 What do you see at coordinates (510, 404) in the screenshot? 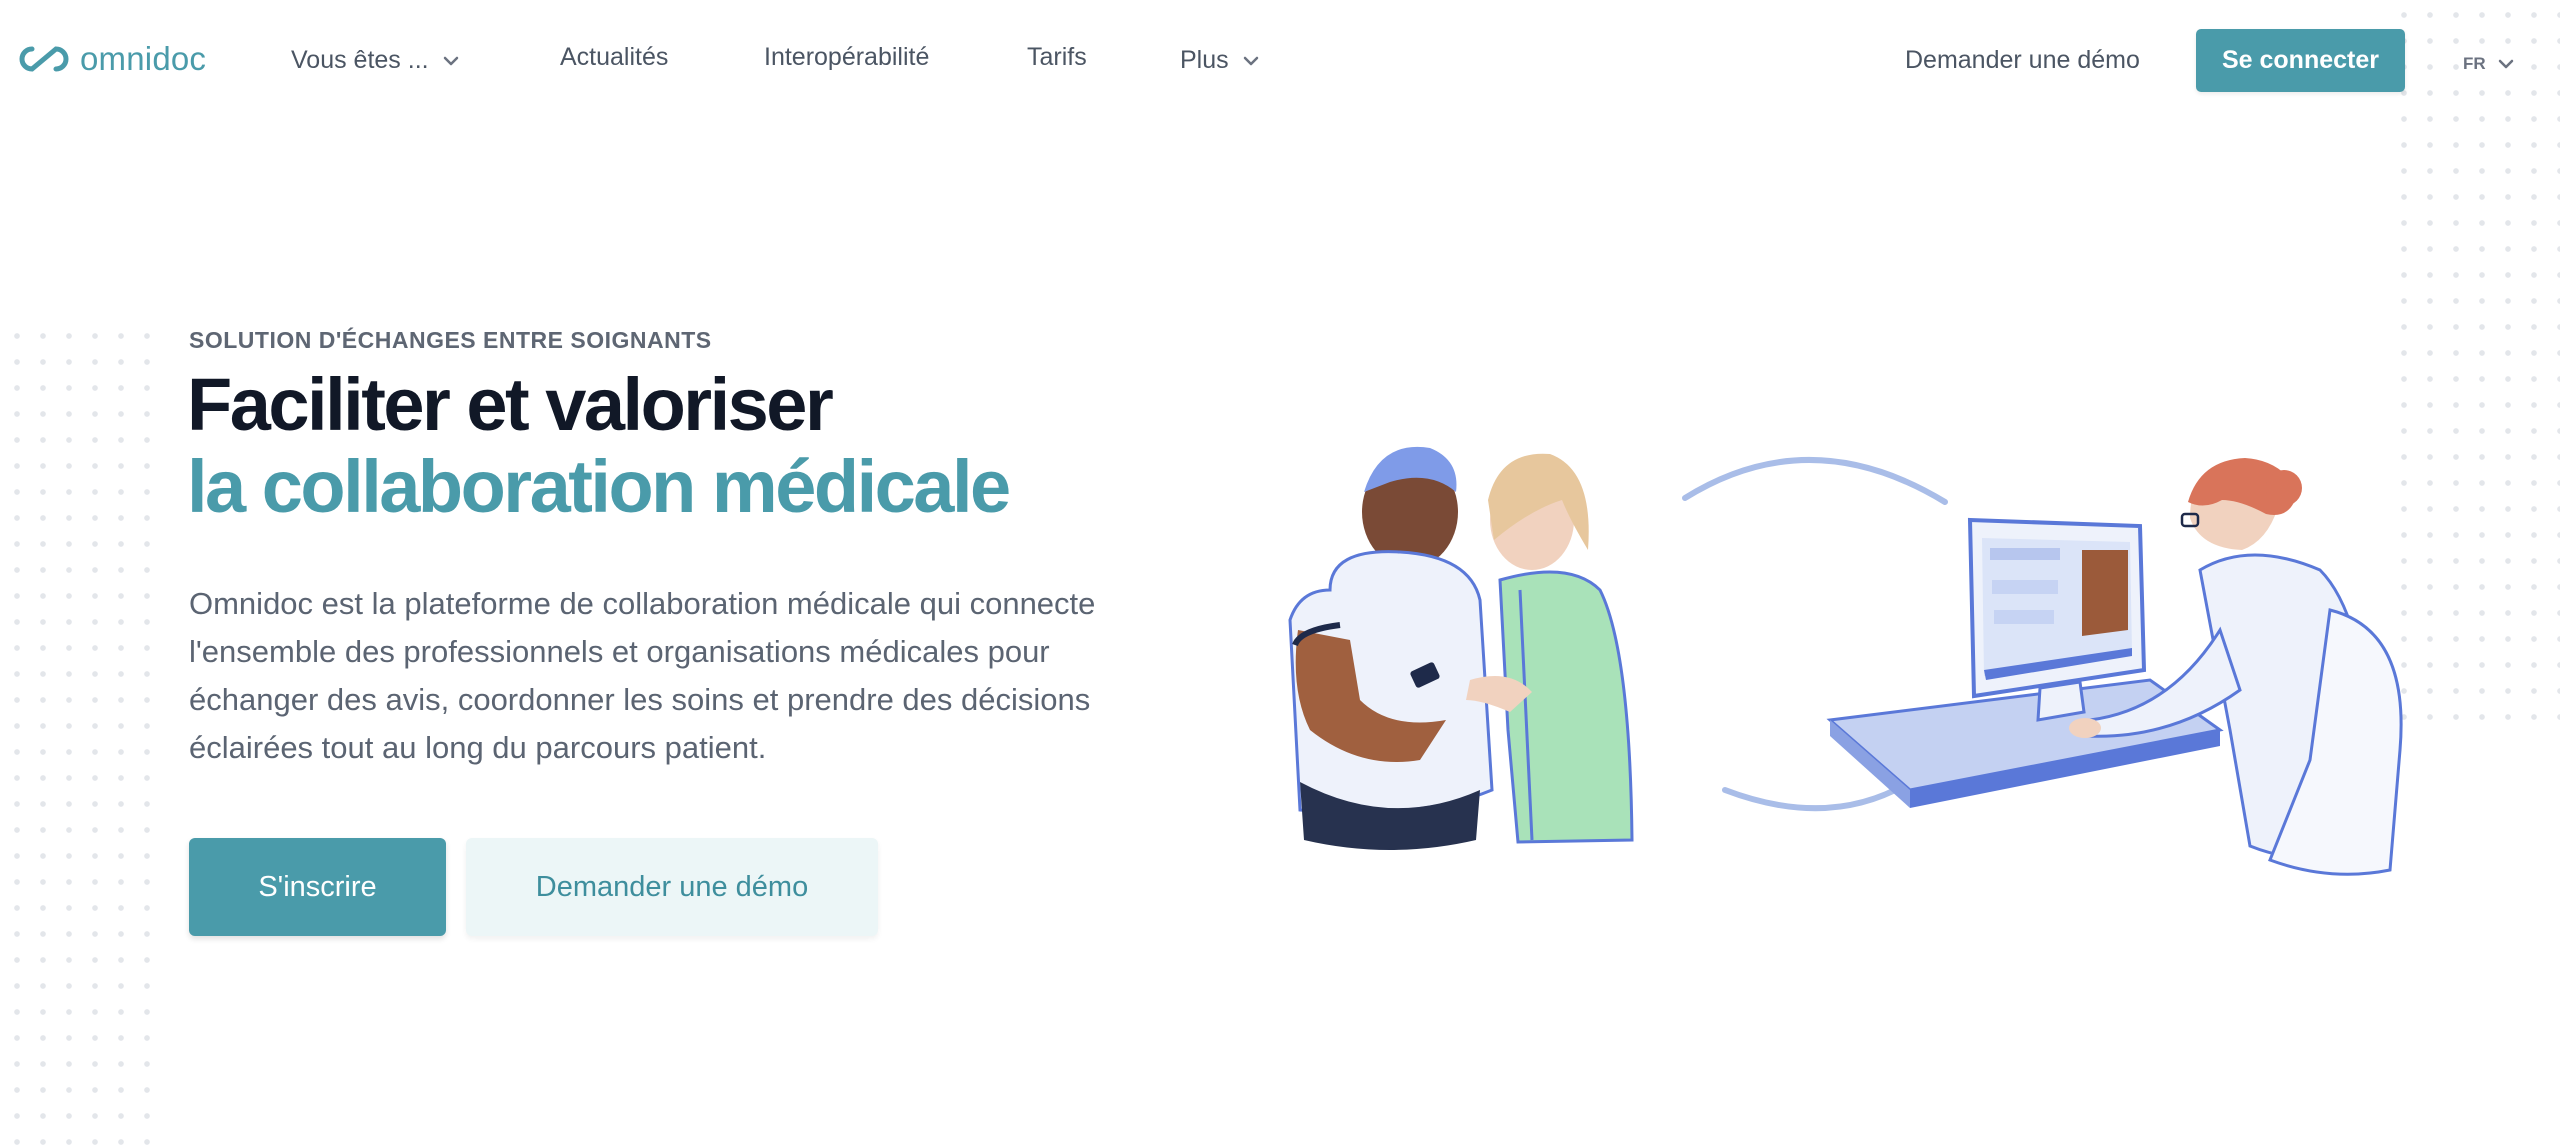
I see `hero-title-line1: Faciliter et valoriser` at bounding box center [510, 404].